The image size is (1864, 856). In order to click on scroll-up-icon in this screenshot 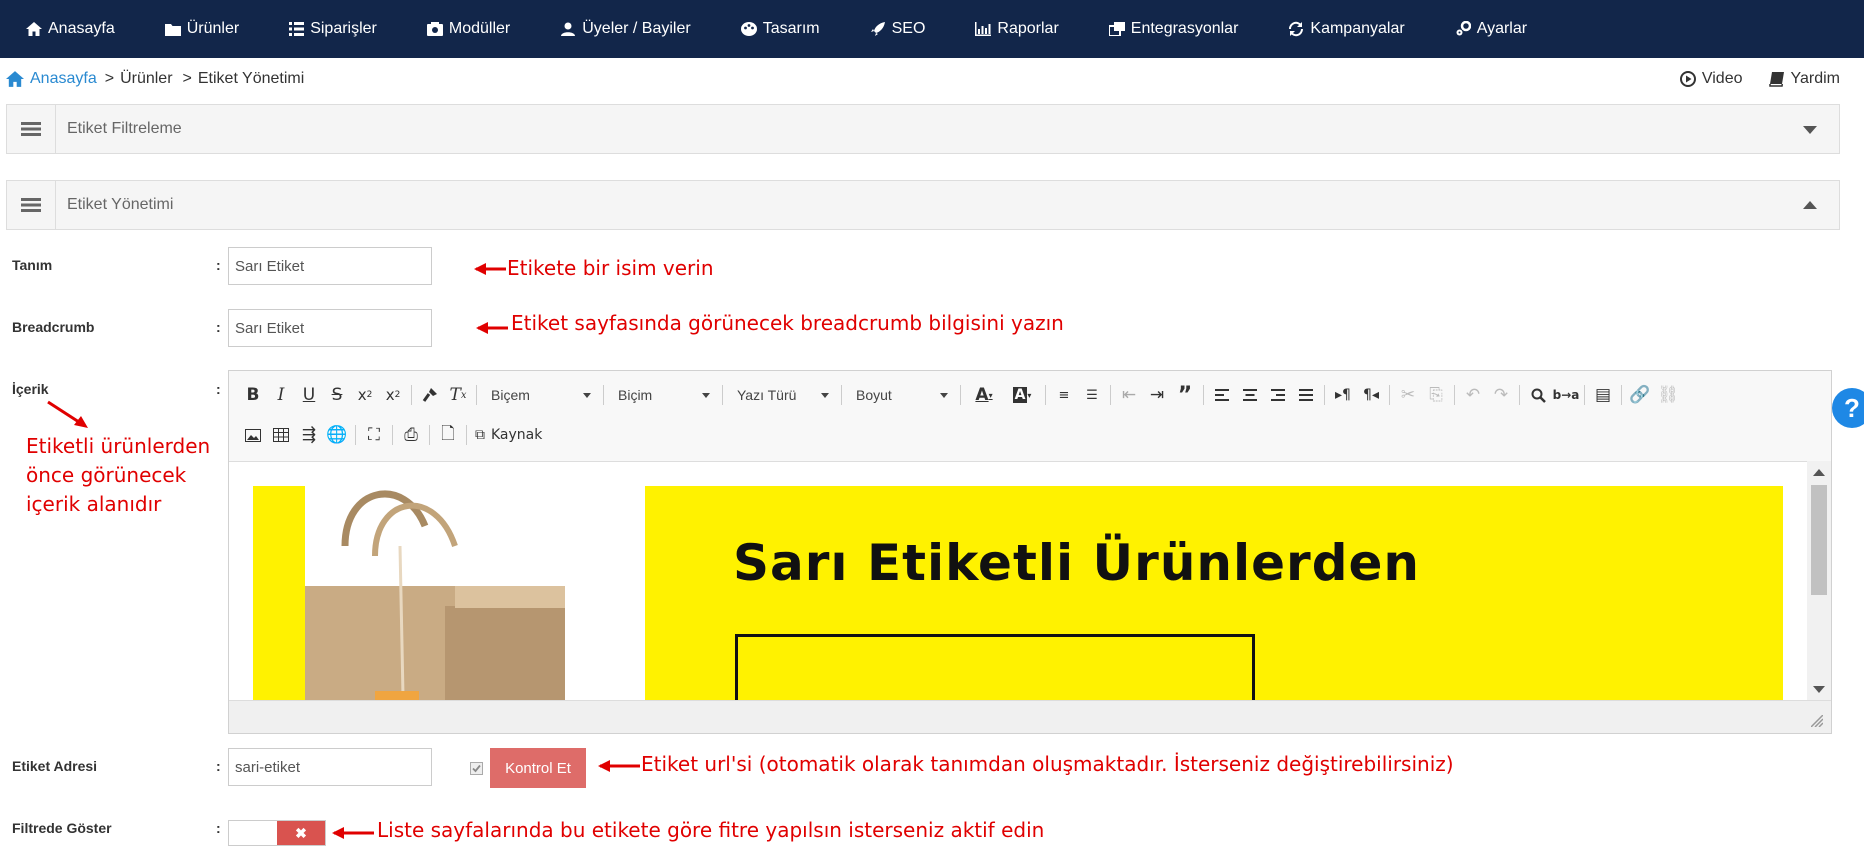, I will do `click(1819, 472)`.